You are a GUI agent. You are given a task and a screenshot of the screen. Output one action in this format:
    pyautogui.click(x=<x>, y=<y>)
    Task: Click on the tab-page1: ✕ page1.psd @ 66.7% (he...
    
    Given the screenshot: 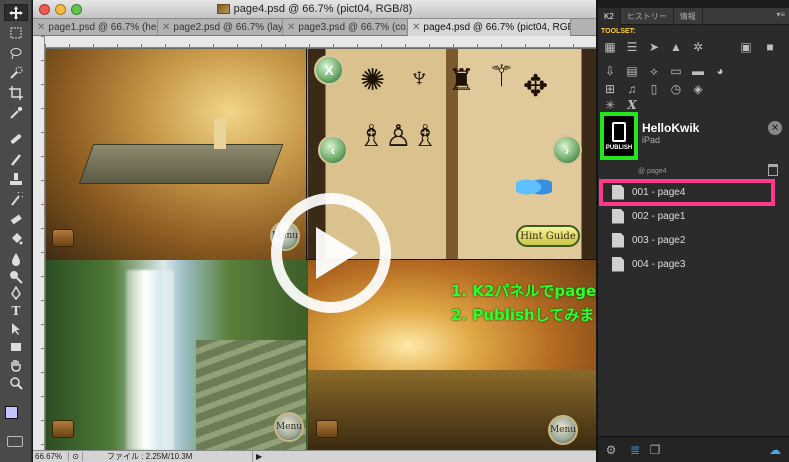 What is the action you would take?
    pyautogui.click(x=95, y=27)
    